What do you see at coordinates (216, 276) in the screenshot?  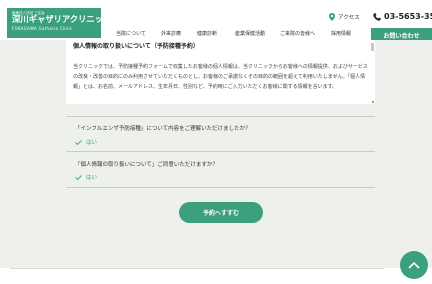 I see `footer-strip` at bounding box center [216, 276].